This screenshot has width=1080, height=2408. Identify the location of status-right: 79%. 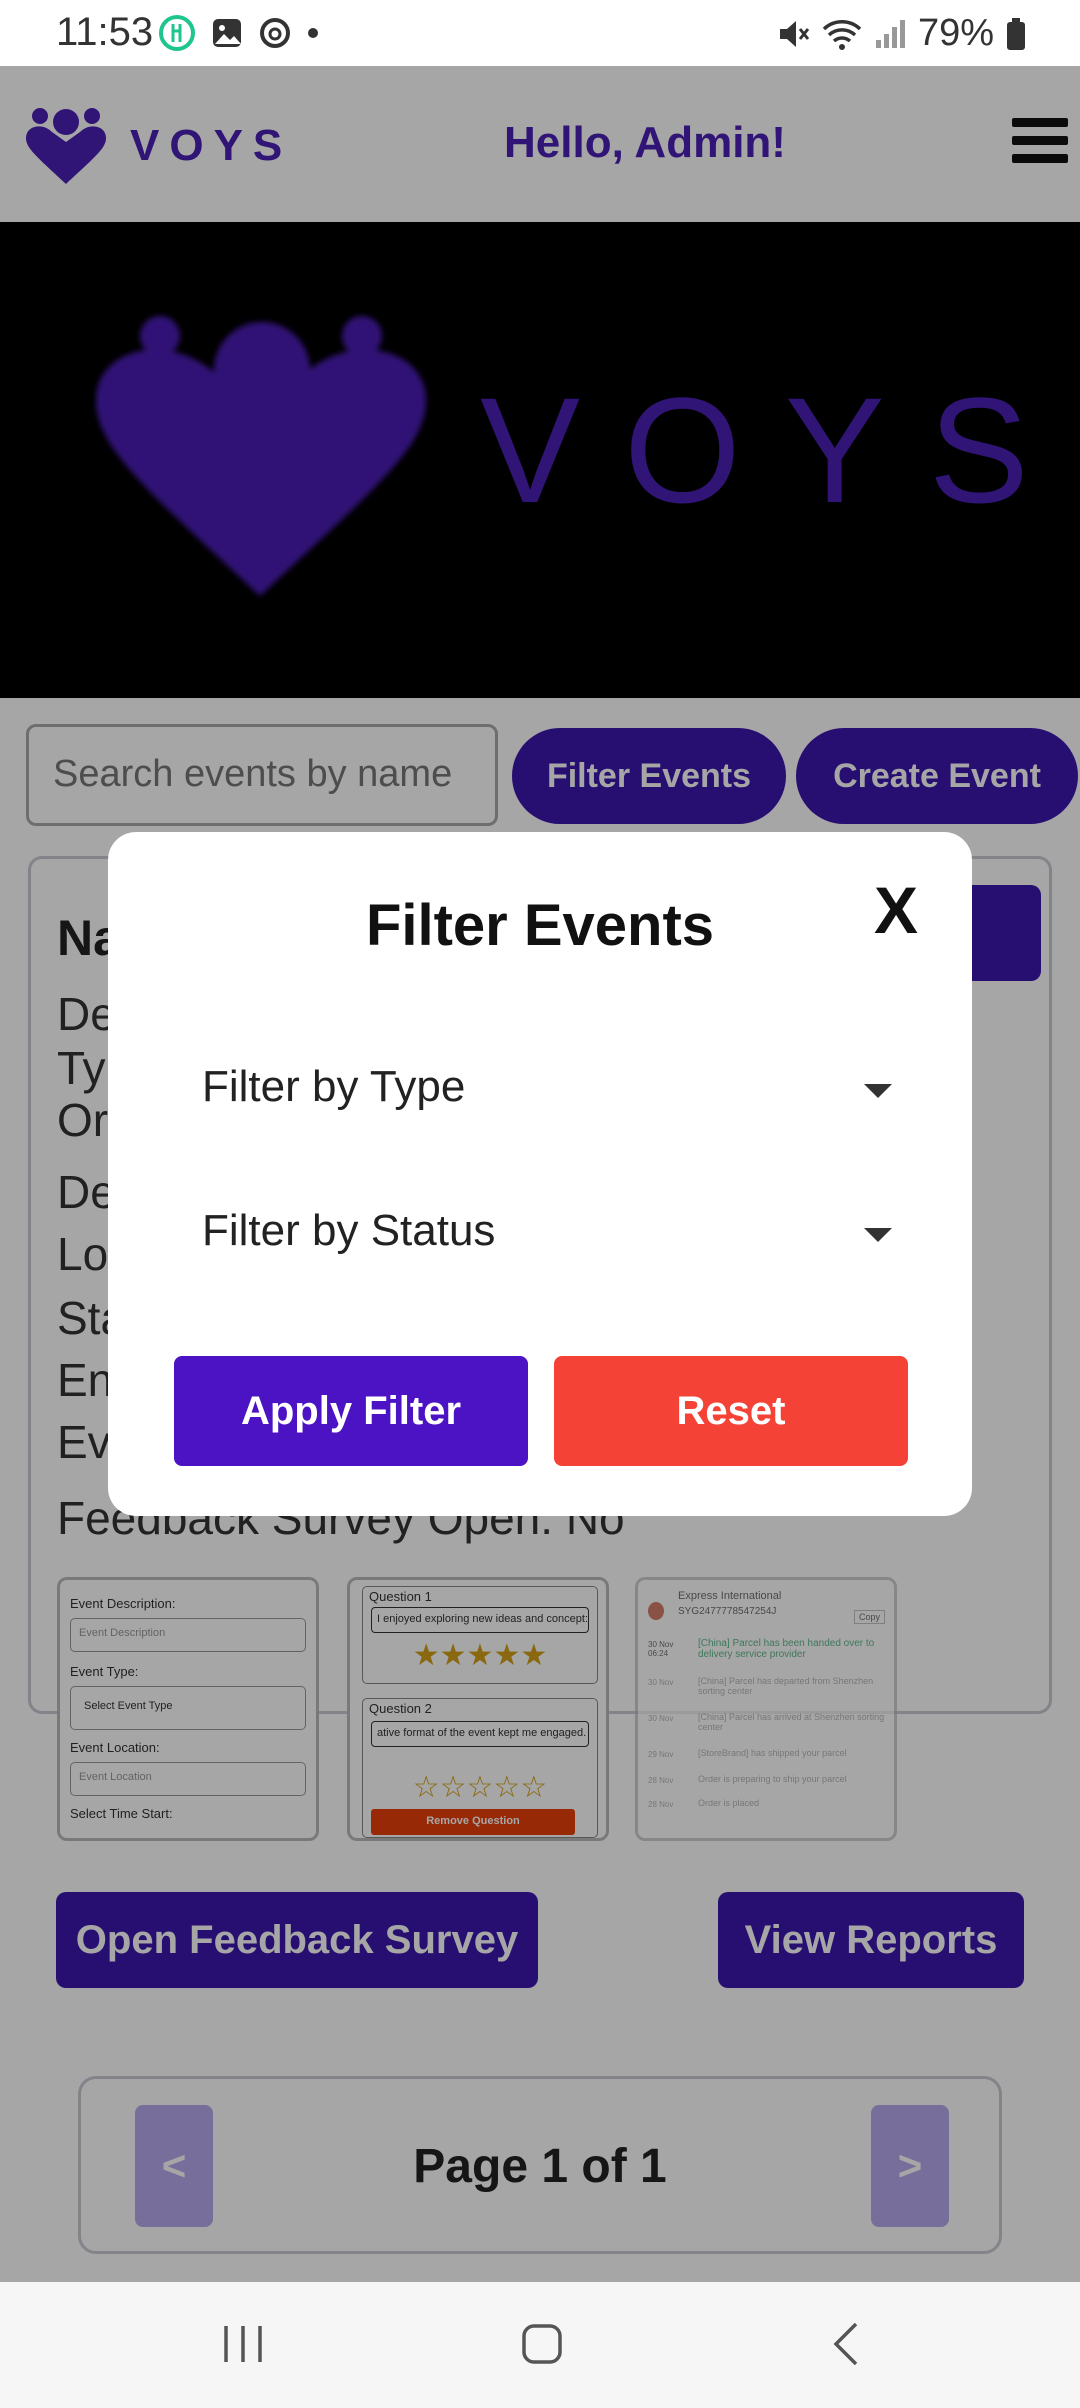
(901, 33).